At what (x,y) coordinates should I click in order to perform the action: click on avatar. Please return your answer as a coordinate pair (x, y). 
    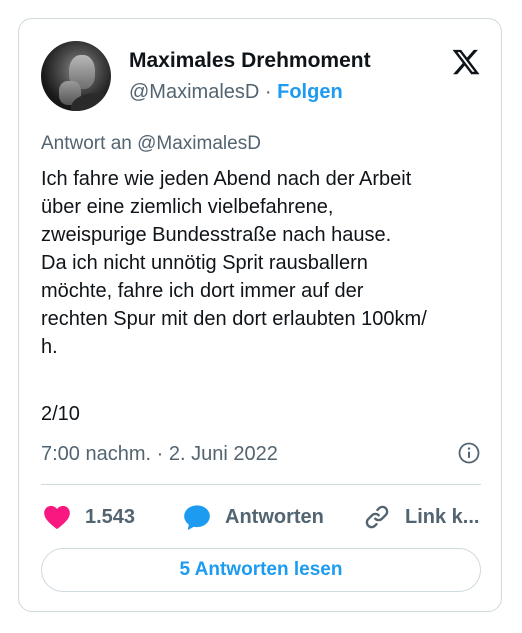
    Looking at the image, I should click on (76, 76).